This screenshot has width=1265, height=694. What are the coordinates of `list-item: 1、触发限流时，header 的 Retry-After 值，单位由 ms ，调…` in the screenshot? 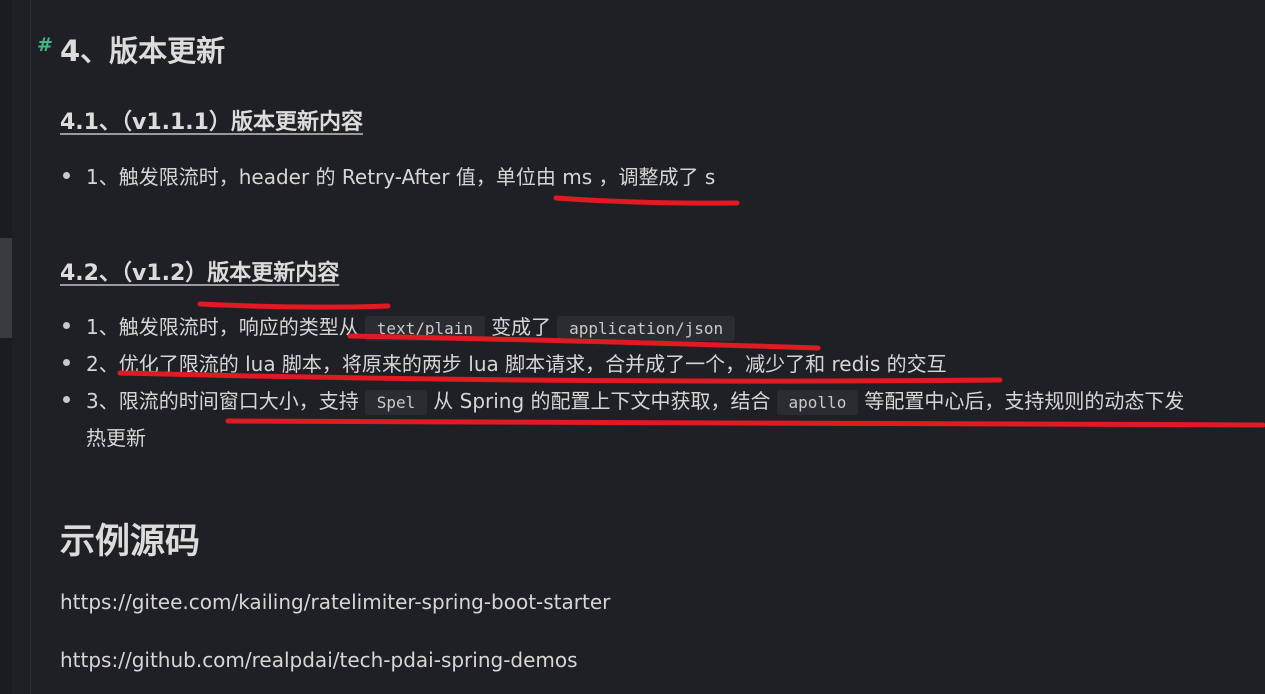 It's located at (389, 175).